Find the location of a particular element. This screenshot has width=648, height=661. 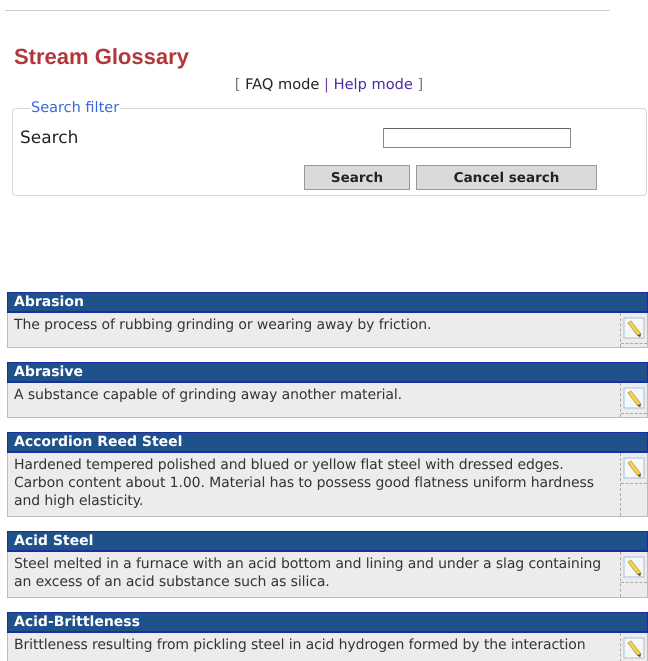

definition-text: Steel melted in a furnace with an acid bottom and lining and under a slag containing an excess of an acid substance such as silica. is located at coordinates (307, 573).